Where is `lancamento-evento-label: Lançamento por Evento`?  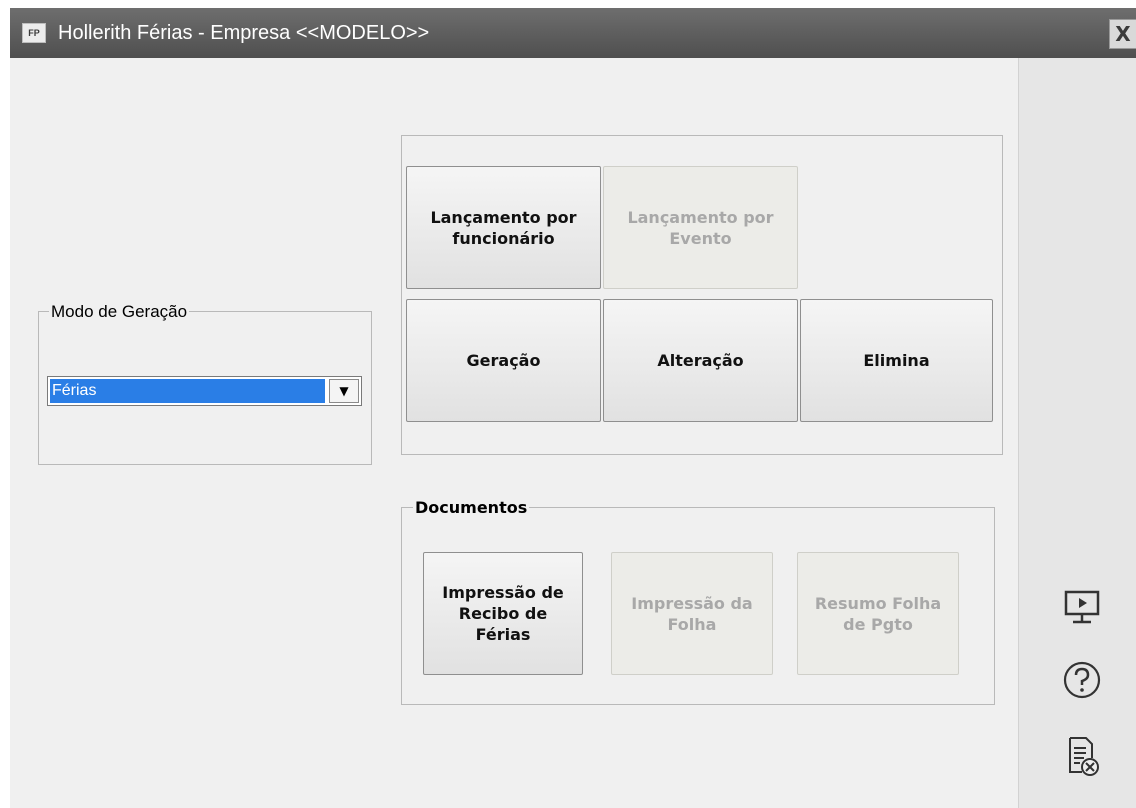
lancamento-evento-label: Lançamento por Evento is located at coordinates (700, 227).